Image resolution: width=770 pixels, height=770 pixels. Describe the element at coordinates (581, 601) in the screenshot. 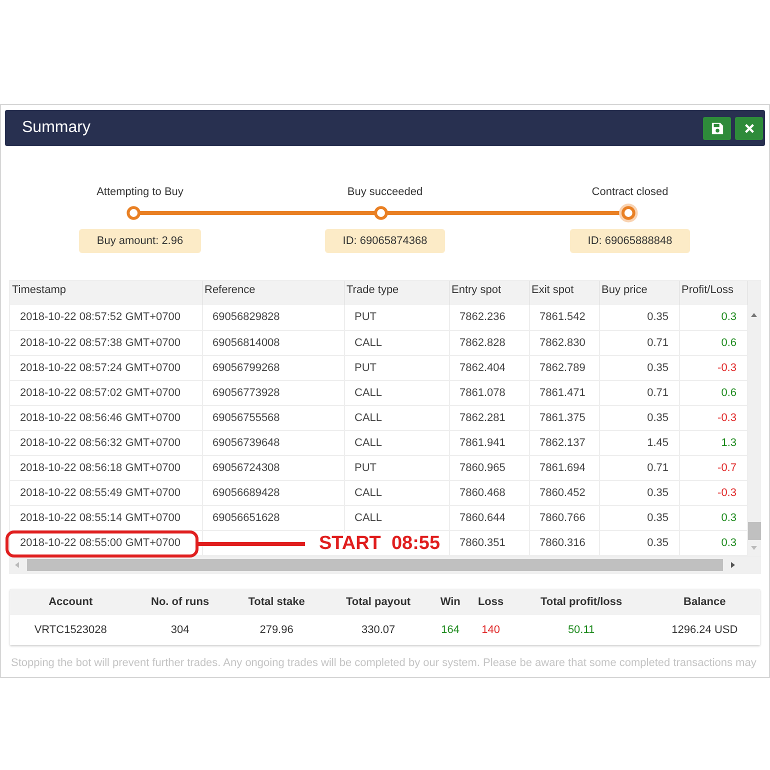

I see `column-header: Total profit/loss` at that location.